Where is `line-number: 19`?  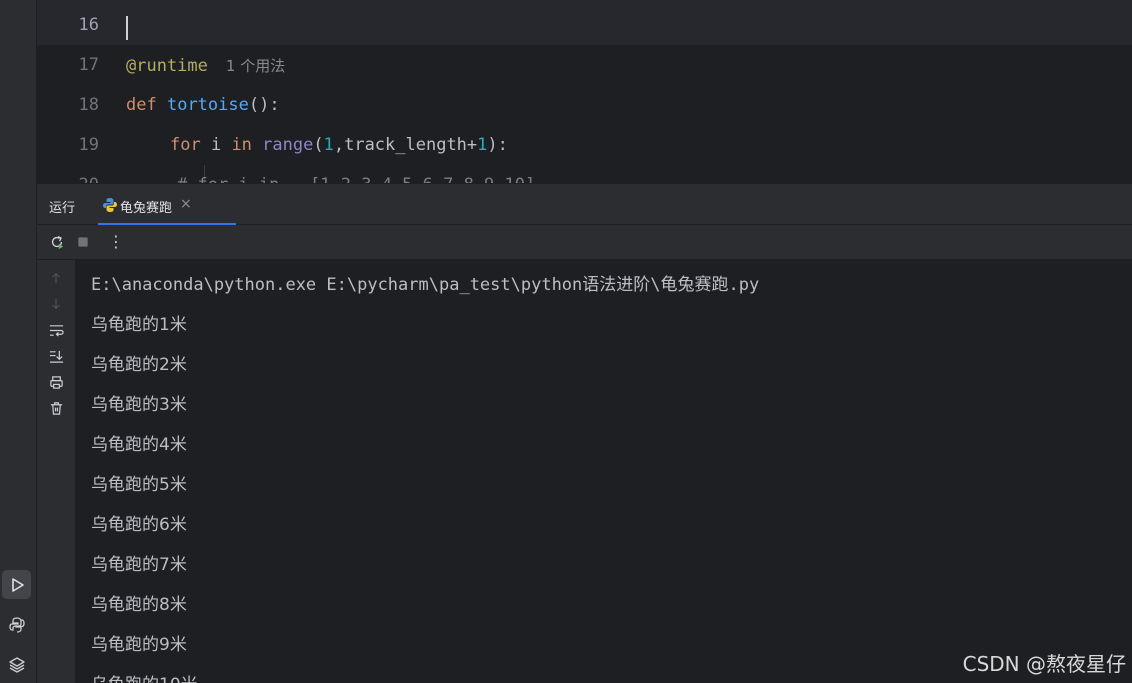 line-number: 19 is located at coordinates (88, 145).